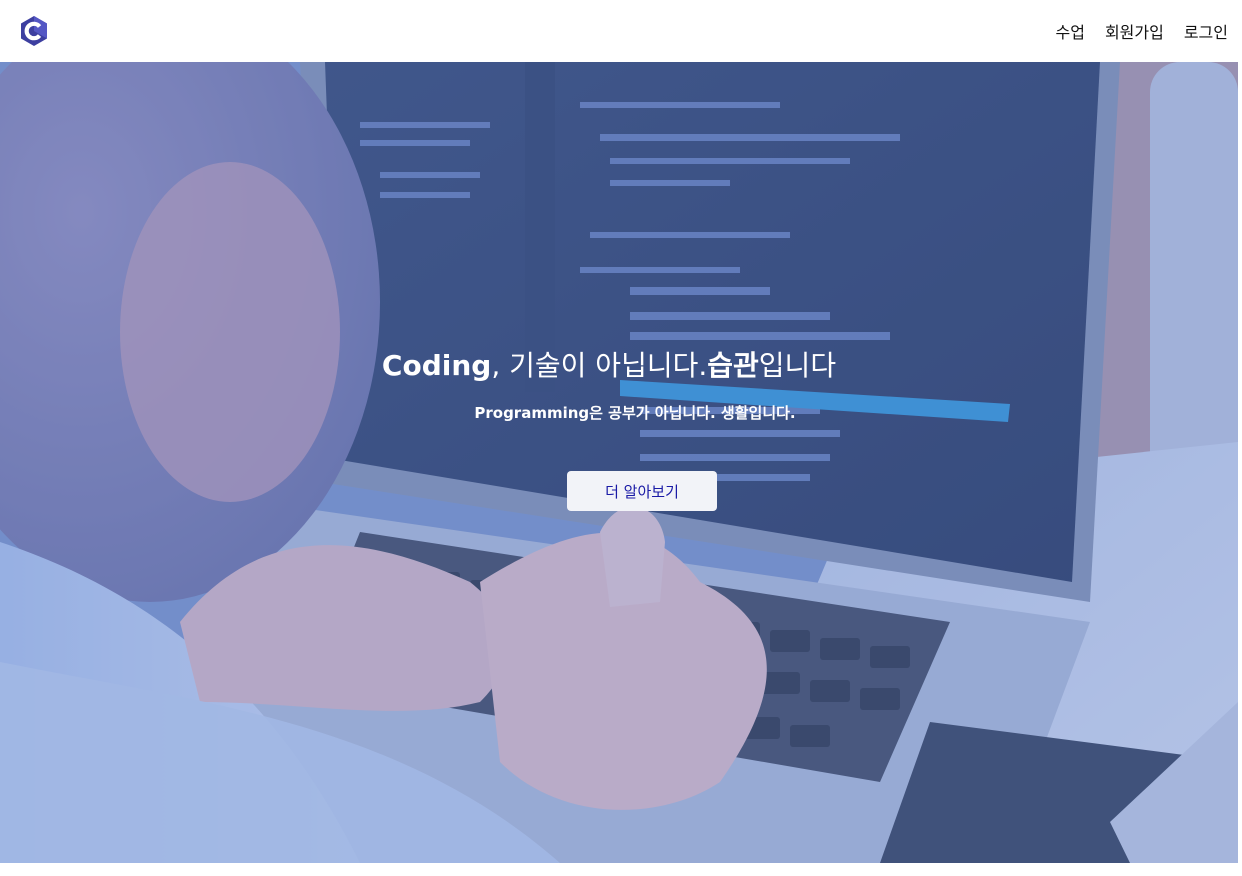 This screenshot has width=1242, height=876. Describe the element at coordinates (34, 31) in the screenshot. I see `c-hexagon-logo-icon` at that location.